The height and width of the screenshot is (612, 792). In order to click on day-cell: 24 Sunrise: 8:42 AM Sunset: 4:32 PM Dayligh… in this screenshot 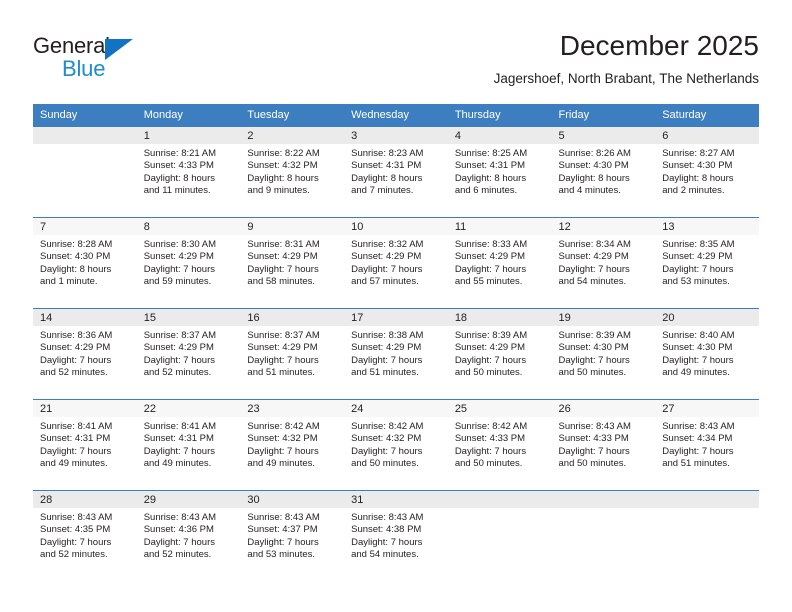, I will do `click(396, 445)`.